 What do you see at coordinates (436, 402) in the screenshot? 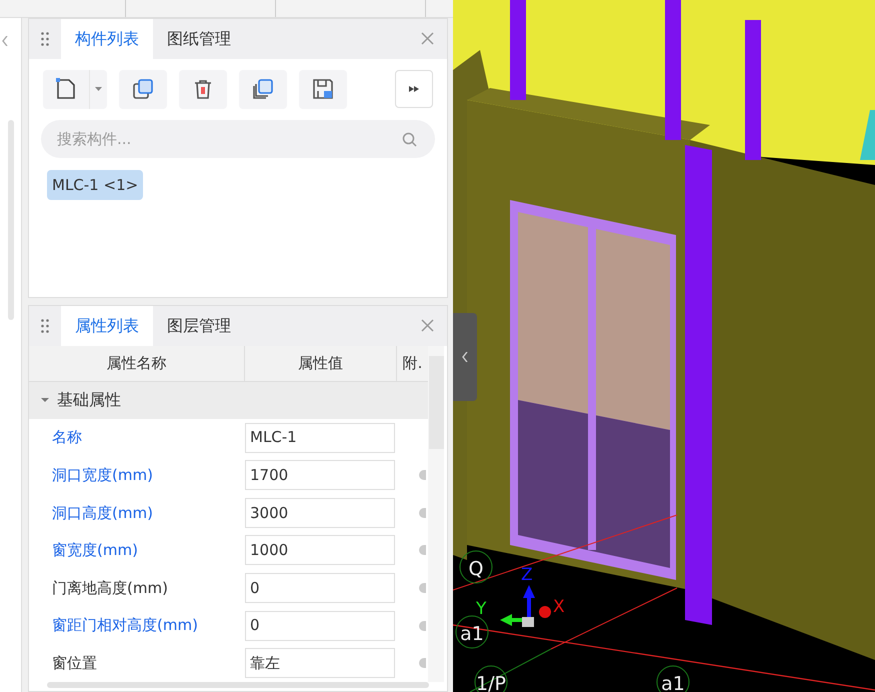
I see `scrollbar-thumb` at bounding box center [436, 402].